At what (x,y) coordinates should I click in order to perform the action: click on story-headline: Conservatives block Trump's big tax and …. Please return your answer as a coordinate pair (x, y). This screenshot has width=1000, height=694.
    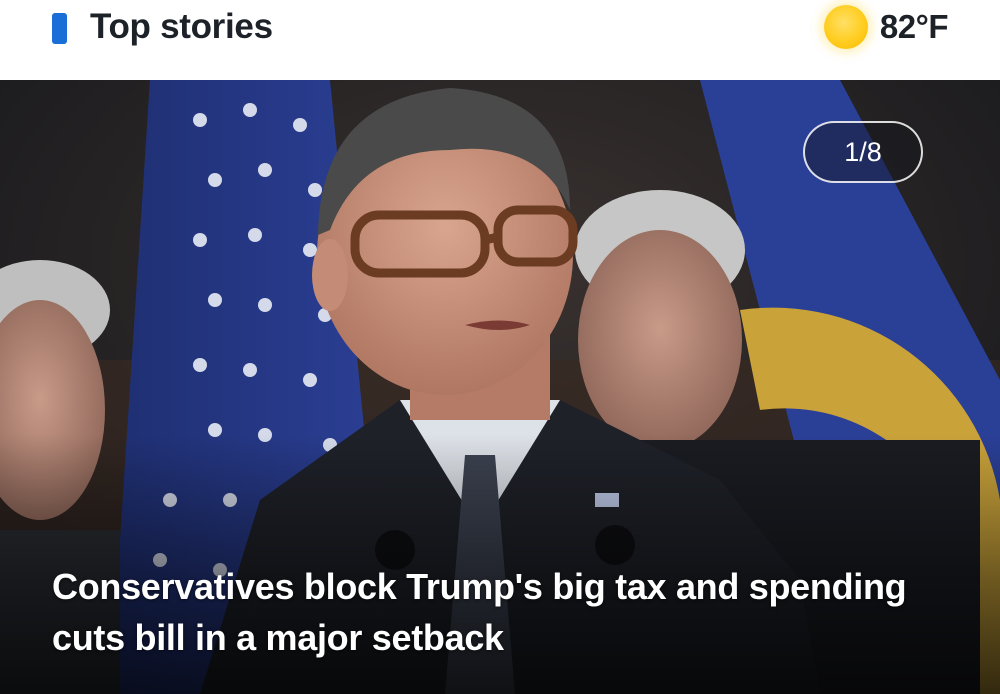
    Looking at the image, I should click on (492, 612).